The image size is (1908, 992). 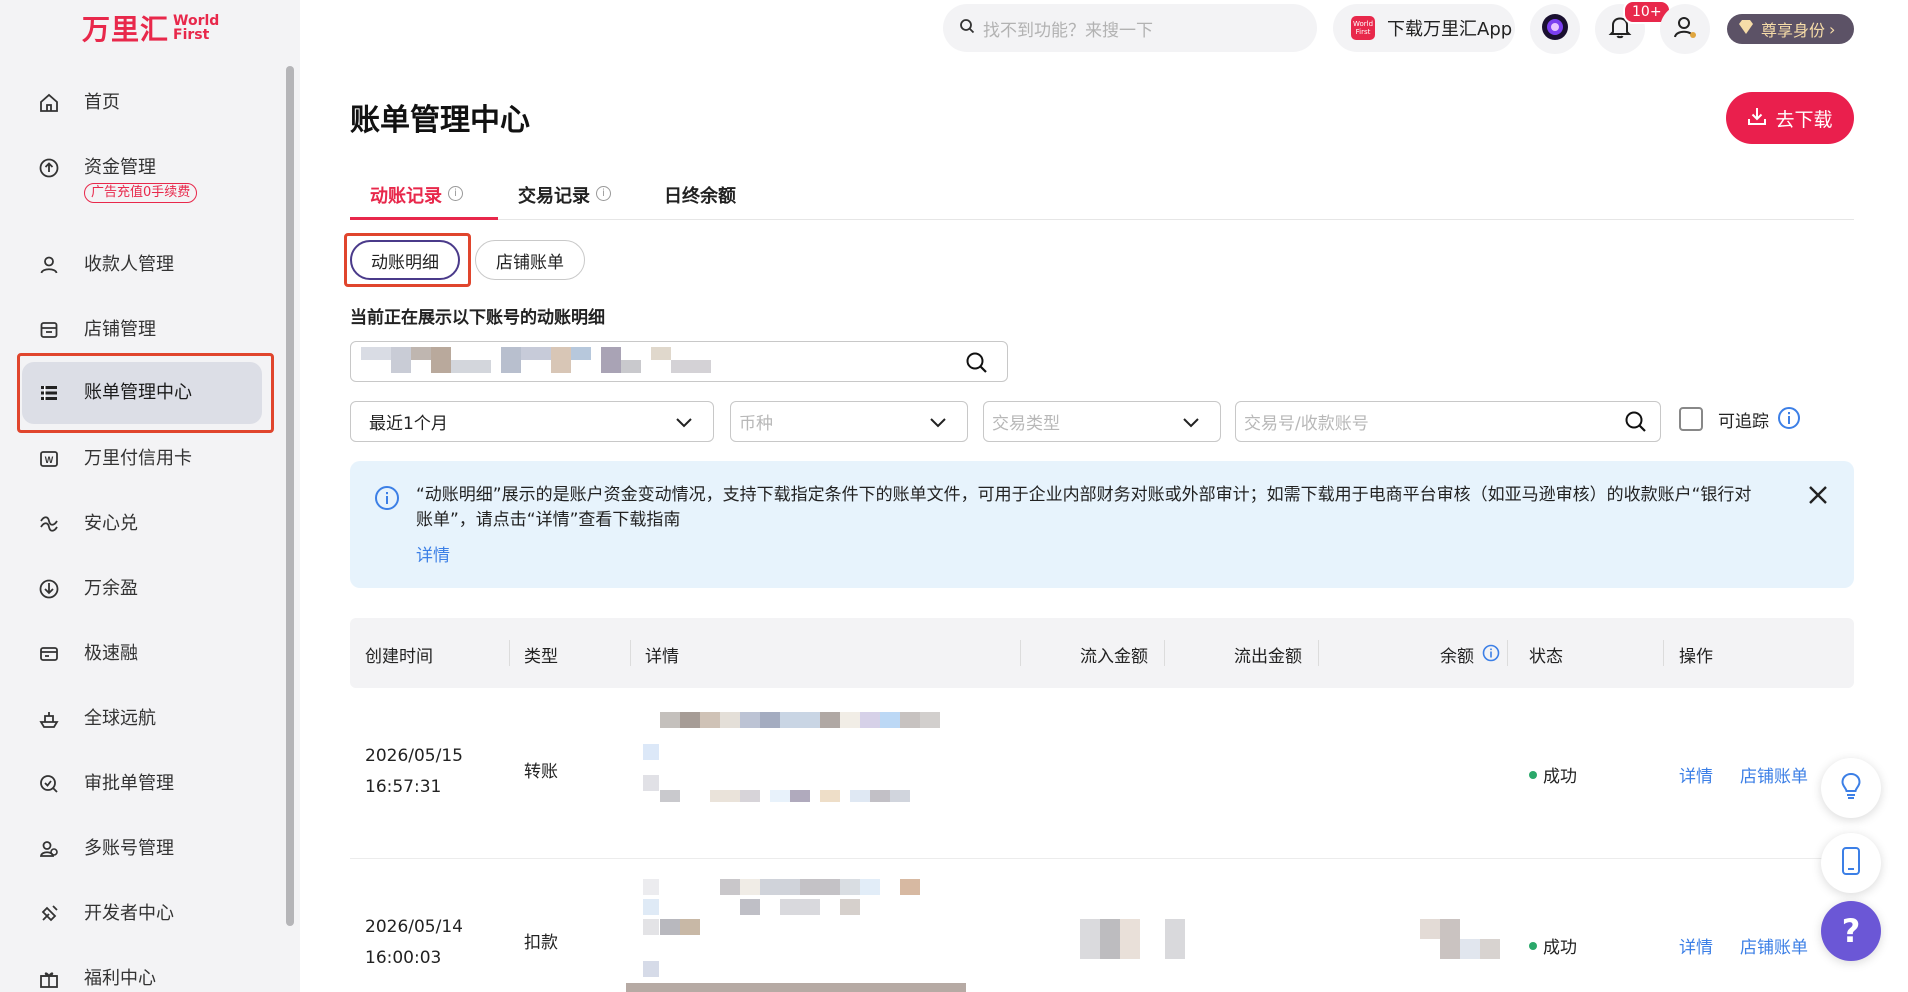 I want to click on sidebar-item-approvals: 审批单管理, so click(x=142, y=784).